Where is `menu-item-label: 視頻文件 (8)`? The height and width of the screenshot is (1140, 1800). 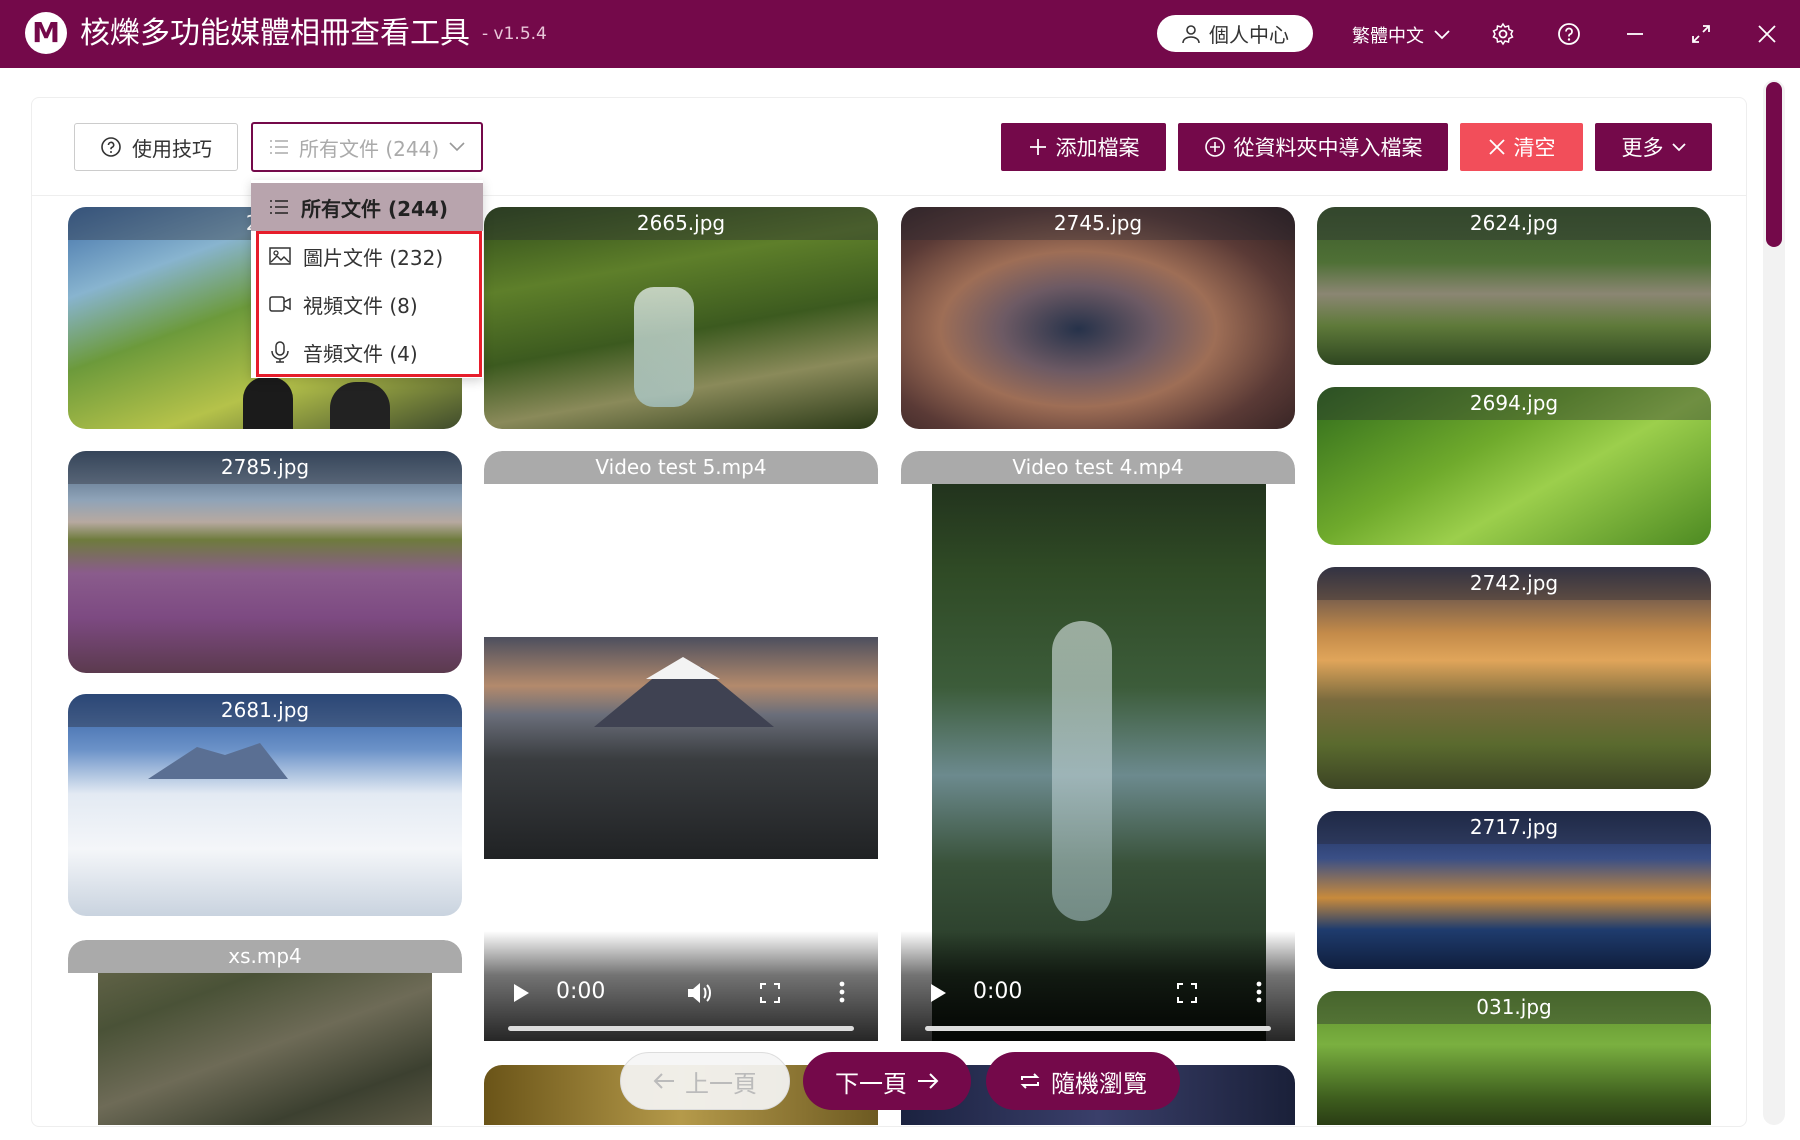 menu-item-label: 視頻文件 (8) is located at coordinates (360, 305).